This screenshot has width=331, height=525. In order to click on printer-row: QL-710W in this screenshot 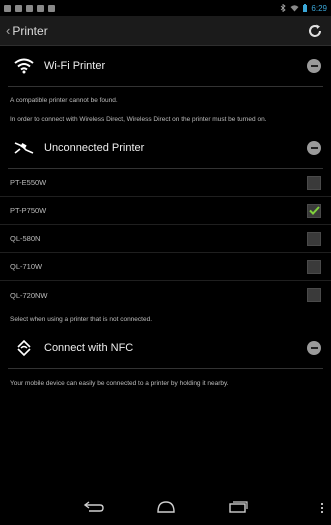, I will do `click(165, 267)`.